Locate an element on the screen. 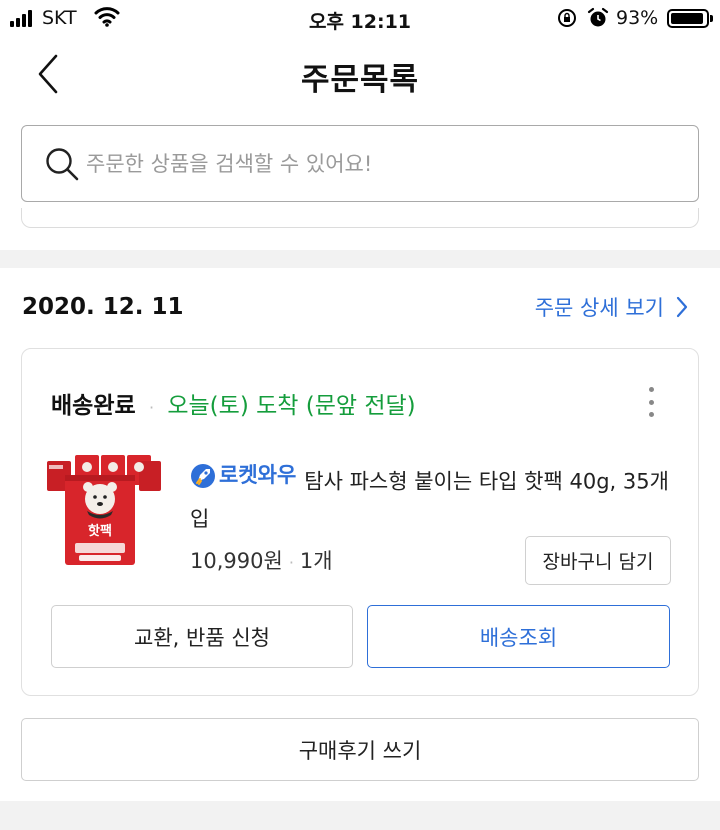 The height and width of the screenshot is (830, 720). previous-order-card-edge is located at coordinates (360, 218).